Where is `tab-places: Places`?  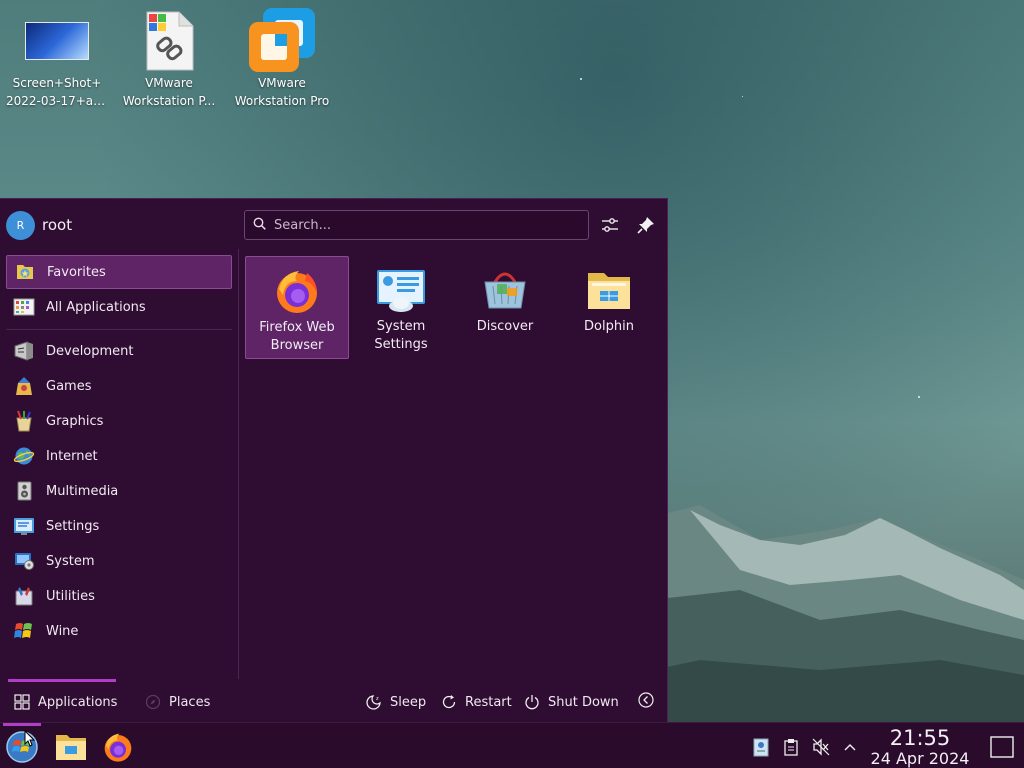
tab-places: Places is located at coordinates (177, 702).